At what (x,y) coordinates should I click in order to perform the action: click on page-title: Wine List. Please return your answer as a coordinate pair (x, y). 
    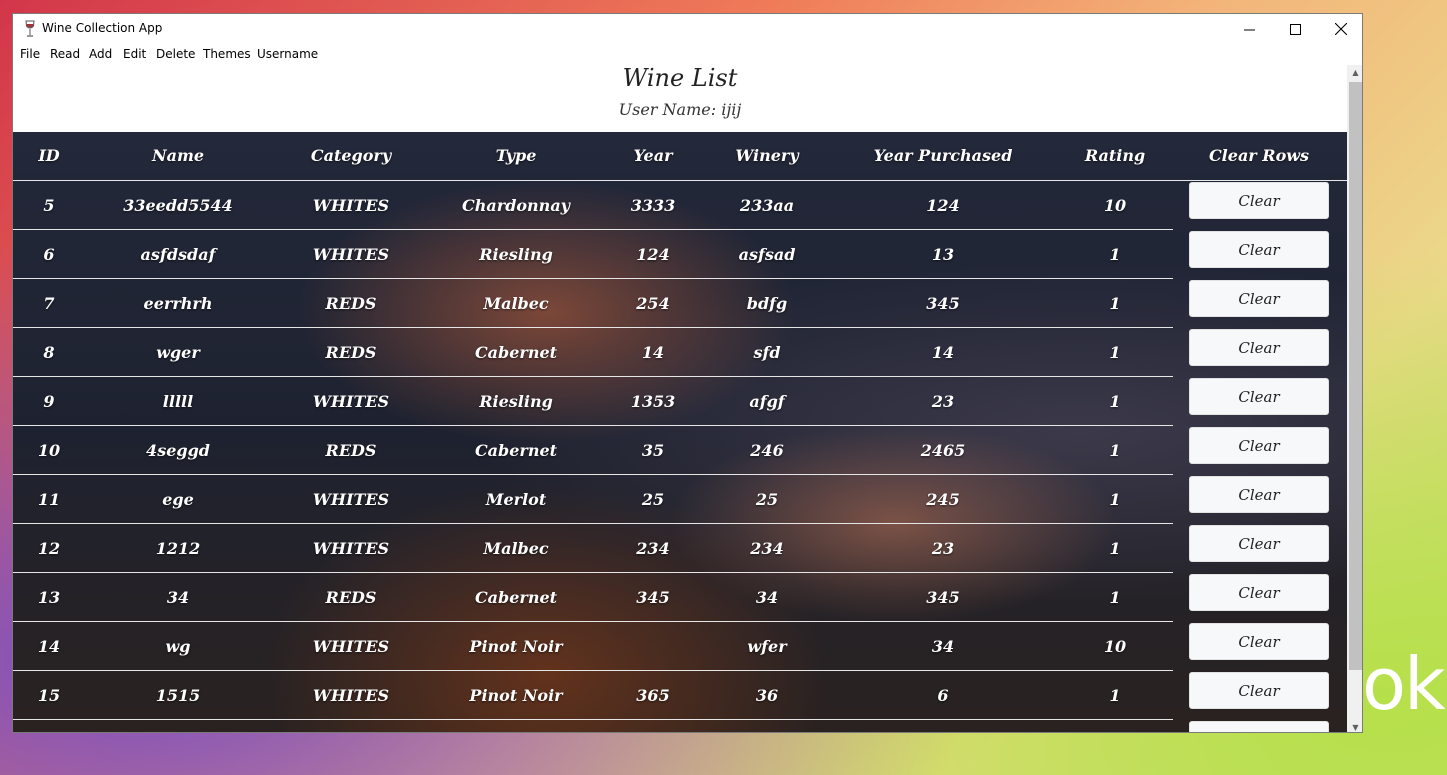
    Looking at the image, I should click on (680, 78).